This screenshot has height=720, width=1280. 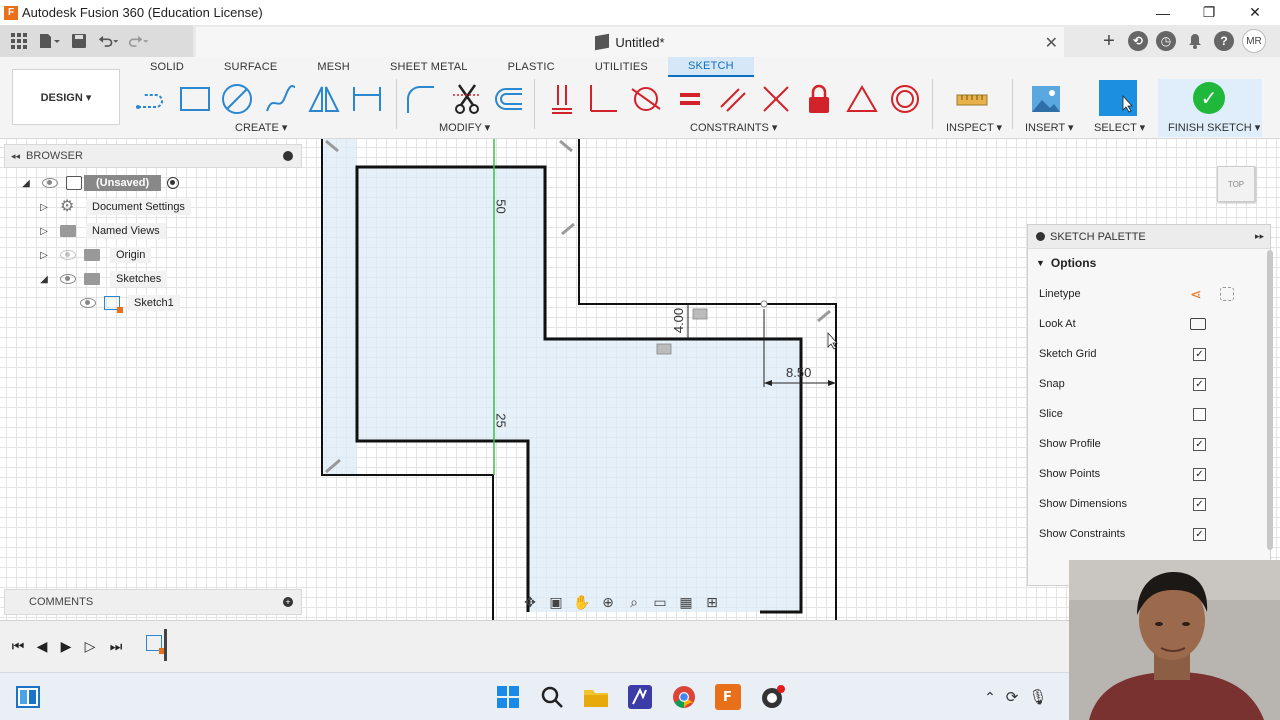 What do you see at coordinates (288, 602) in the screenshot?
I see `add-comment-icon: +` at bounding box center [288, 602].